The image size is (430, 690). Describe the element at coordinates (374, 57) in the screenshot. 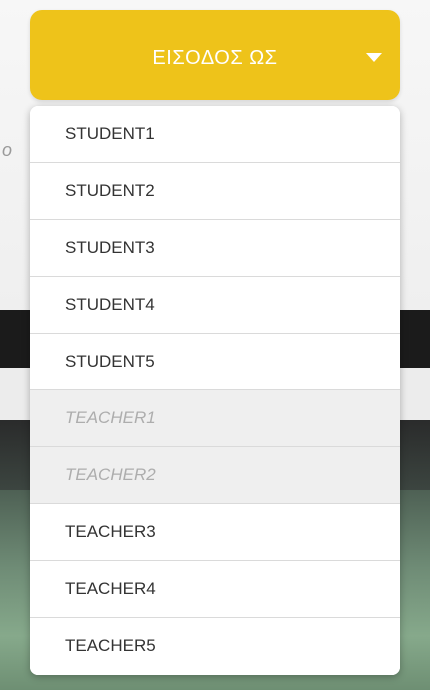

I see `caret-down-icon` at that location.